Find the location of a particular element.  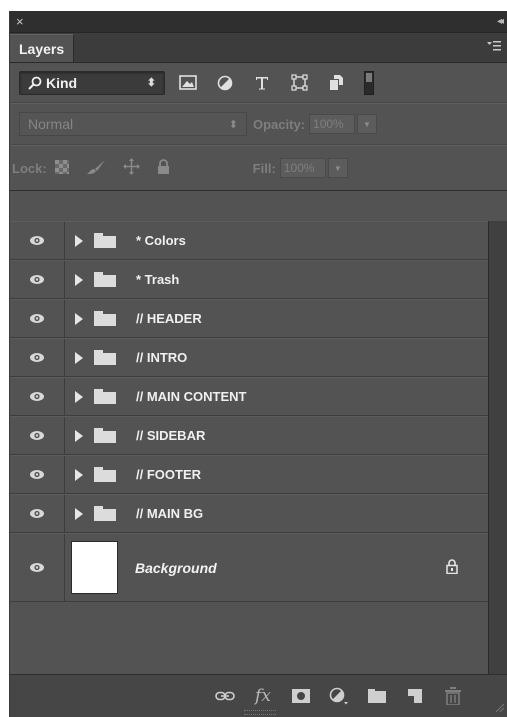

layer-thumbnail is located at coordinates (94, 567).